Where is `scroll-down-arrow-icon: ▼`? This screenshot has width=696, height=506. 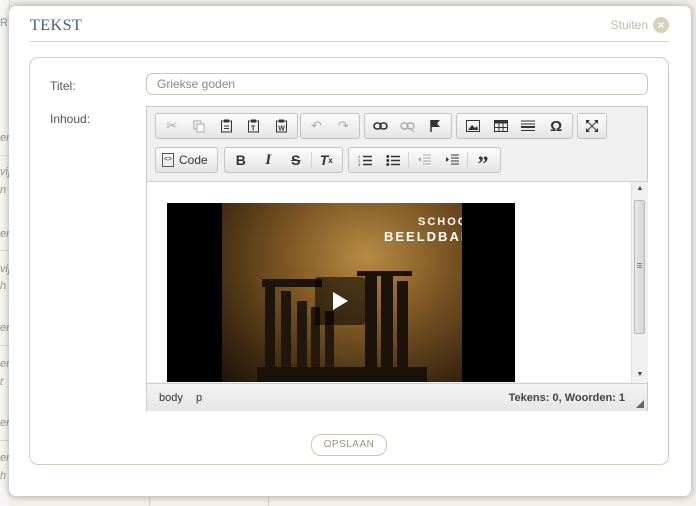 scroll-down-arrow-icon: ▼ is located at coordinates (640, 375).